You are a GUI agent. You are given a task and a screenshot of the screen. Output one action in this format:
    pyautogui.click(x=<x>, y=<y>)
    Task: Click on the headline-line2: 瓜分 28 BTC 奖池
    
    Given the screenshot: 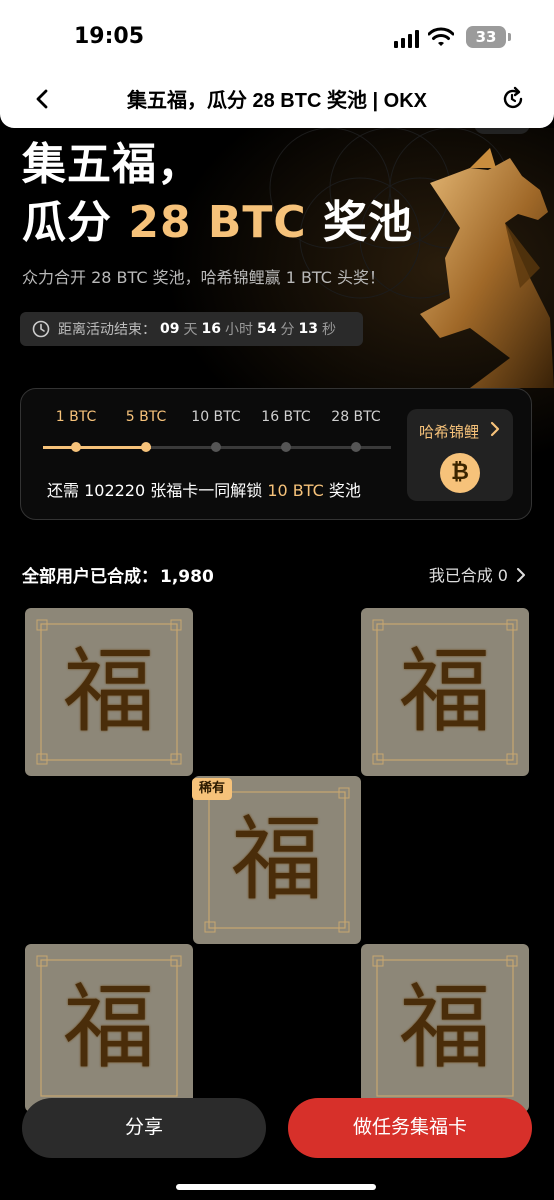 What is the action you would take?
    pyautogui.click(x=217, y=223)
    